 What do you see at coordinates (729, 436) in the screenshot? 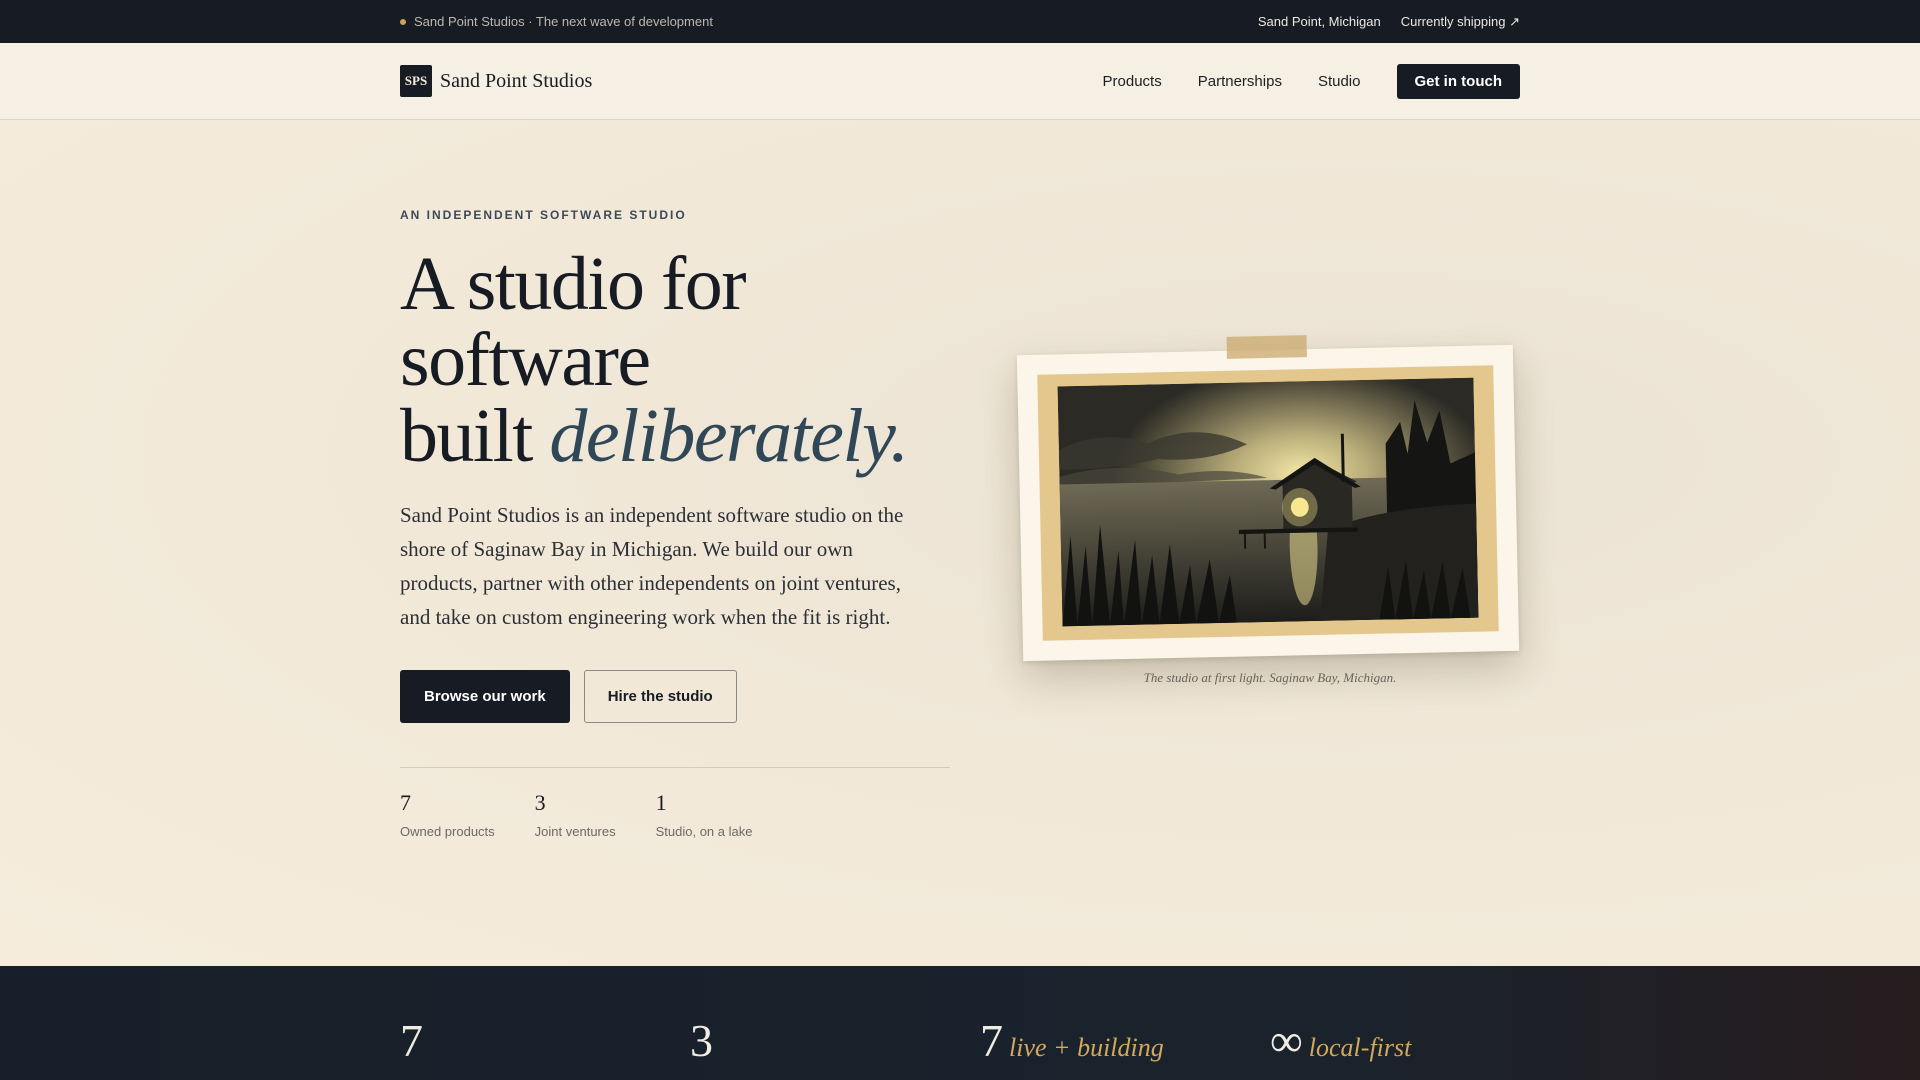
I see `headline-emphasis: deliberately.` at bounding box center [729, 436].